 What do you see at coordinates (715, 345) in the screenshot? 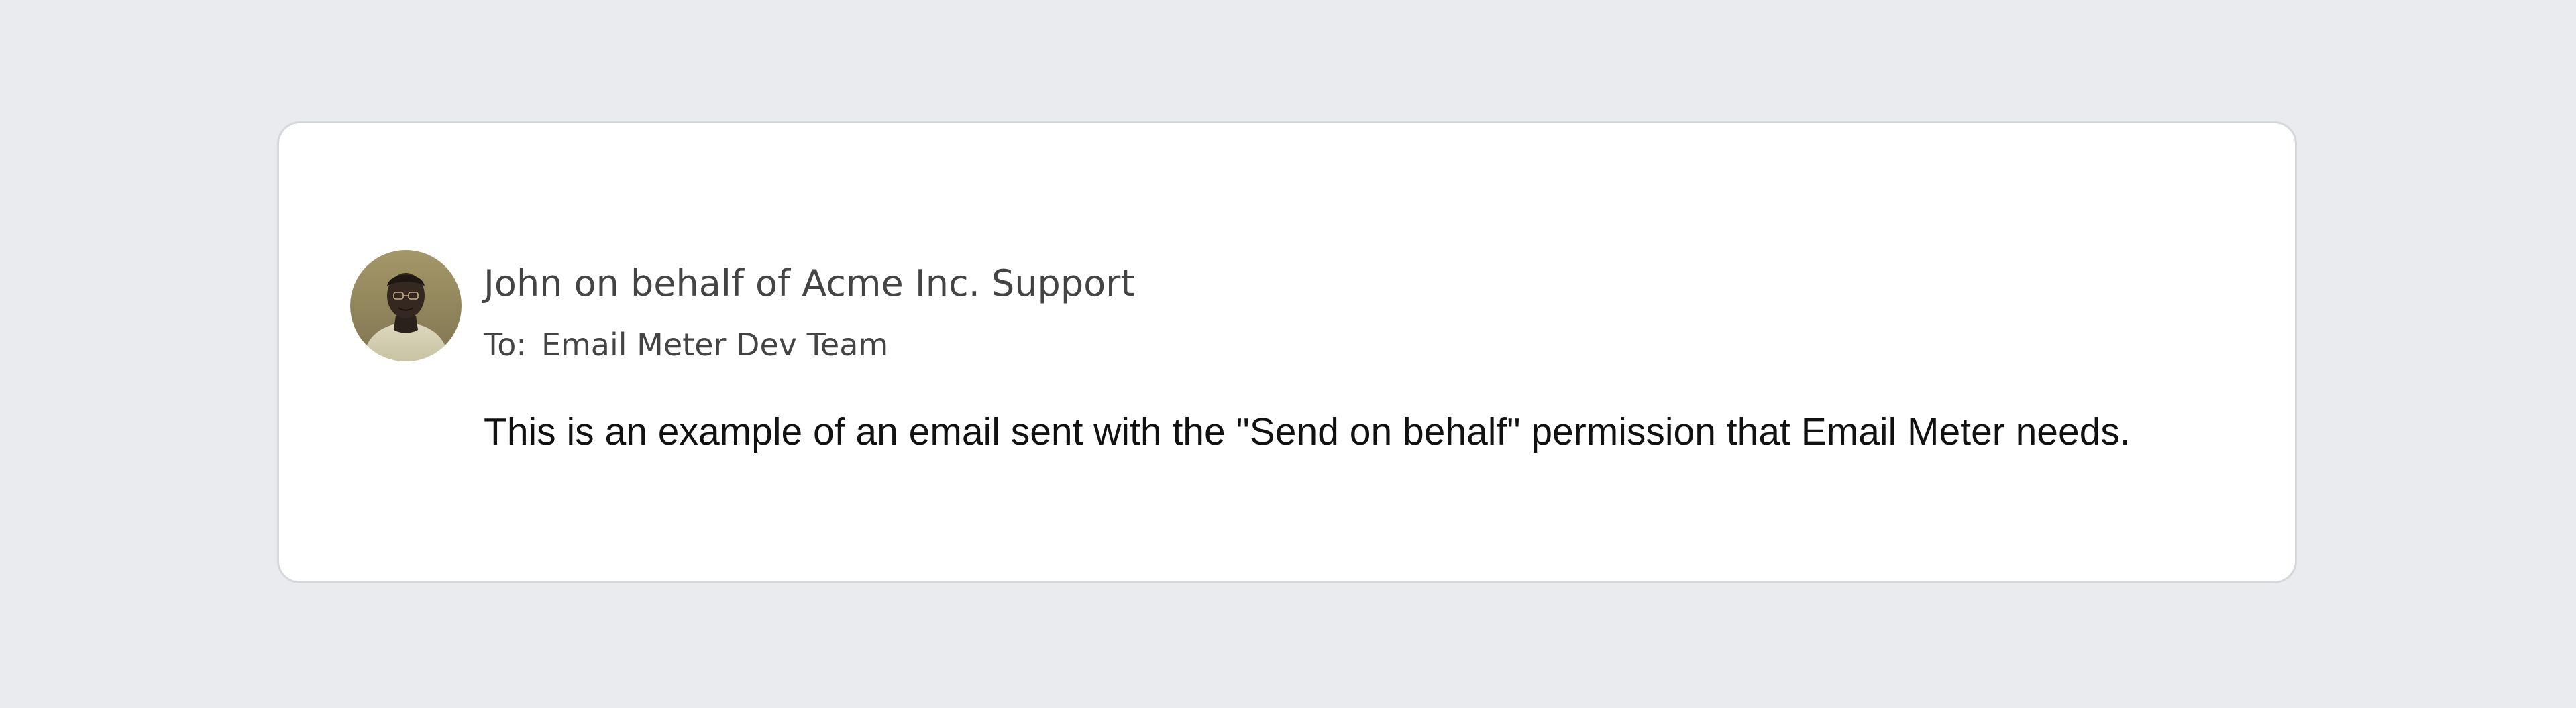
I see `recipient-name: Email Meter Dev Team` at bounding box center [715, 345].